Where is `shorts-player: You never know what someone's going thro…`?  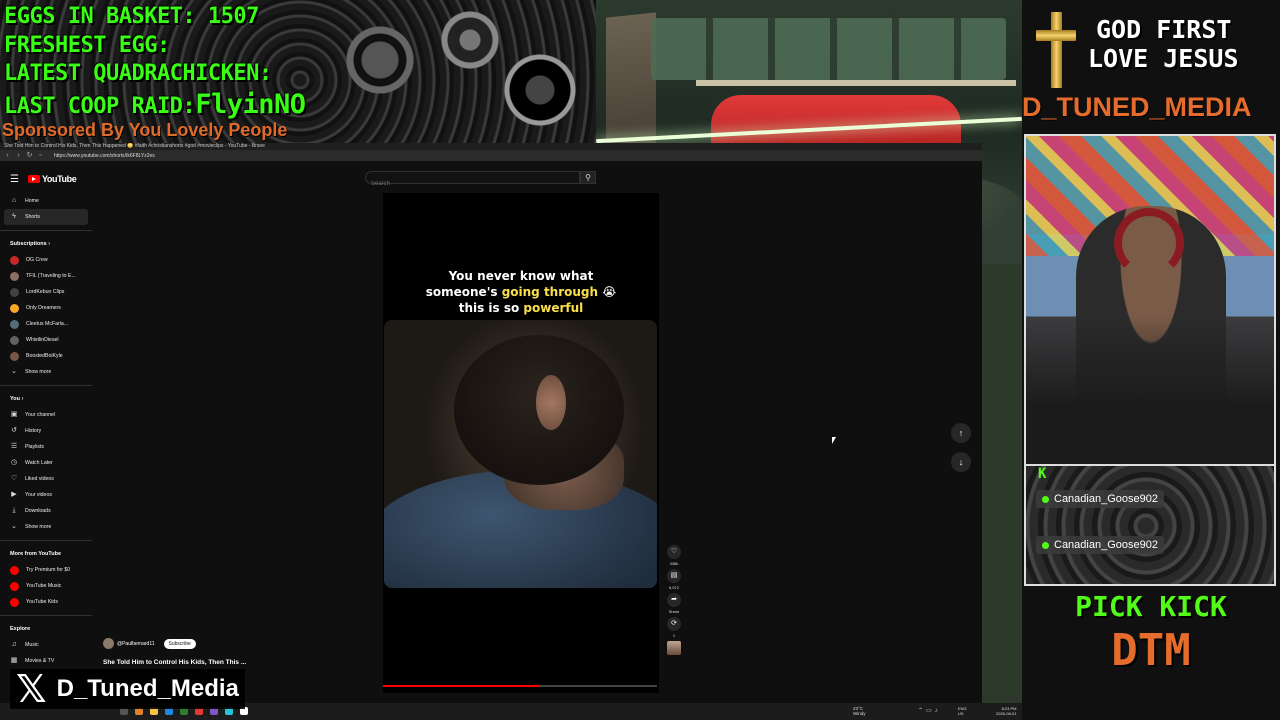
shorts-player: You never know what someone's going thro… is located at coordinates (521, 443).